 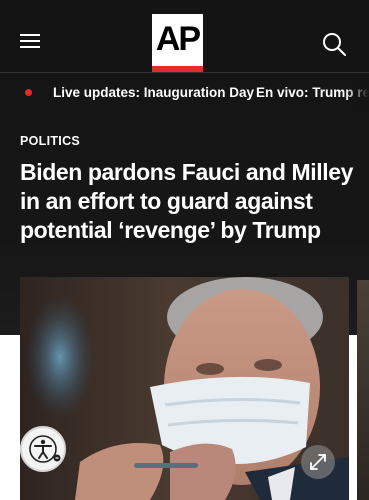 I want to click on section-label: POLITICS, so click(x=50, y=141).